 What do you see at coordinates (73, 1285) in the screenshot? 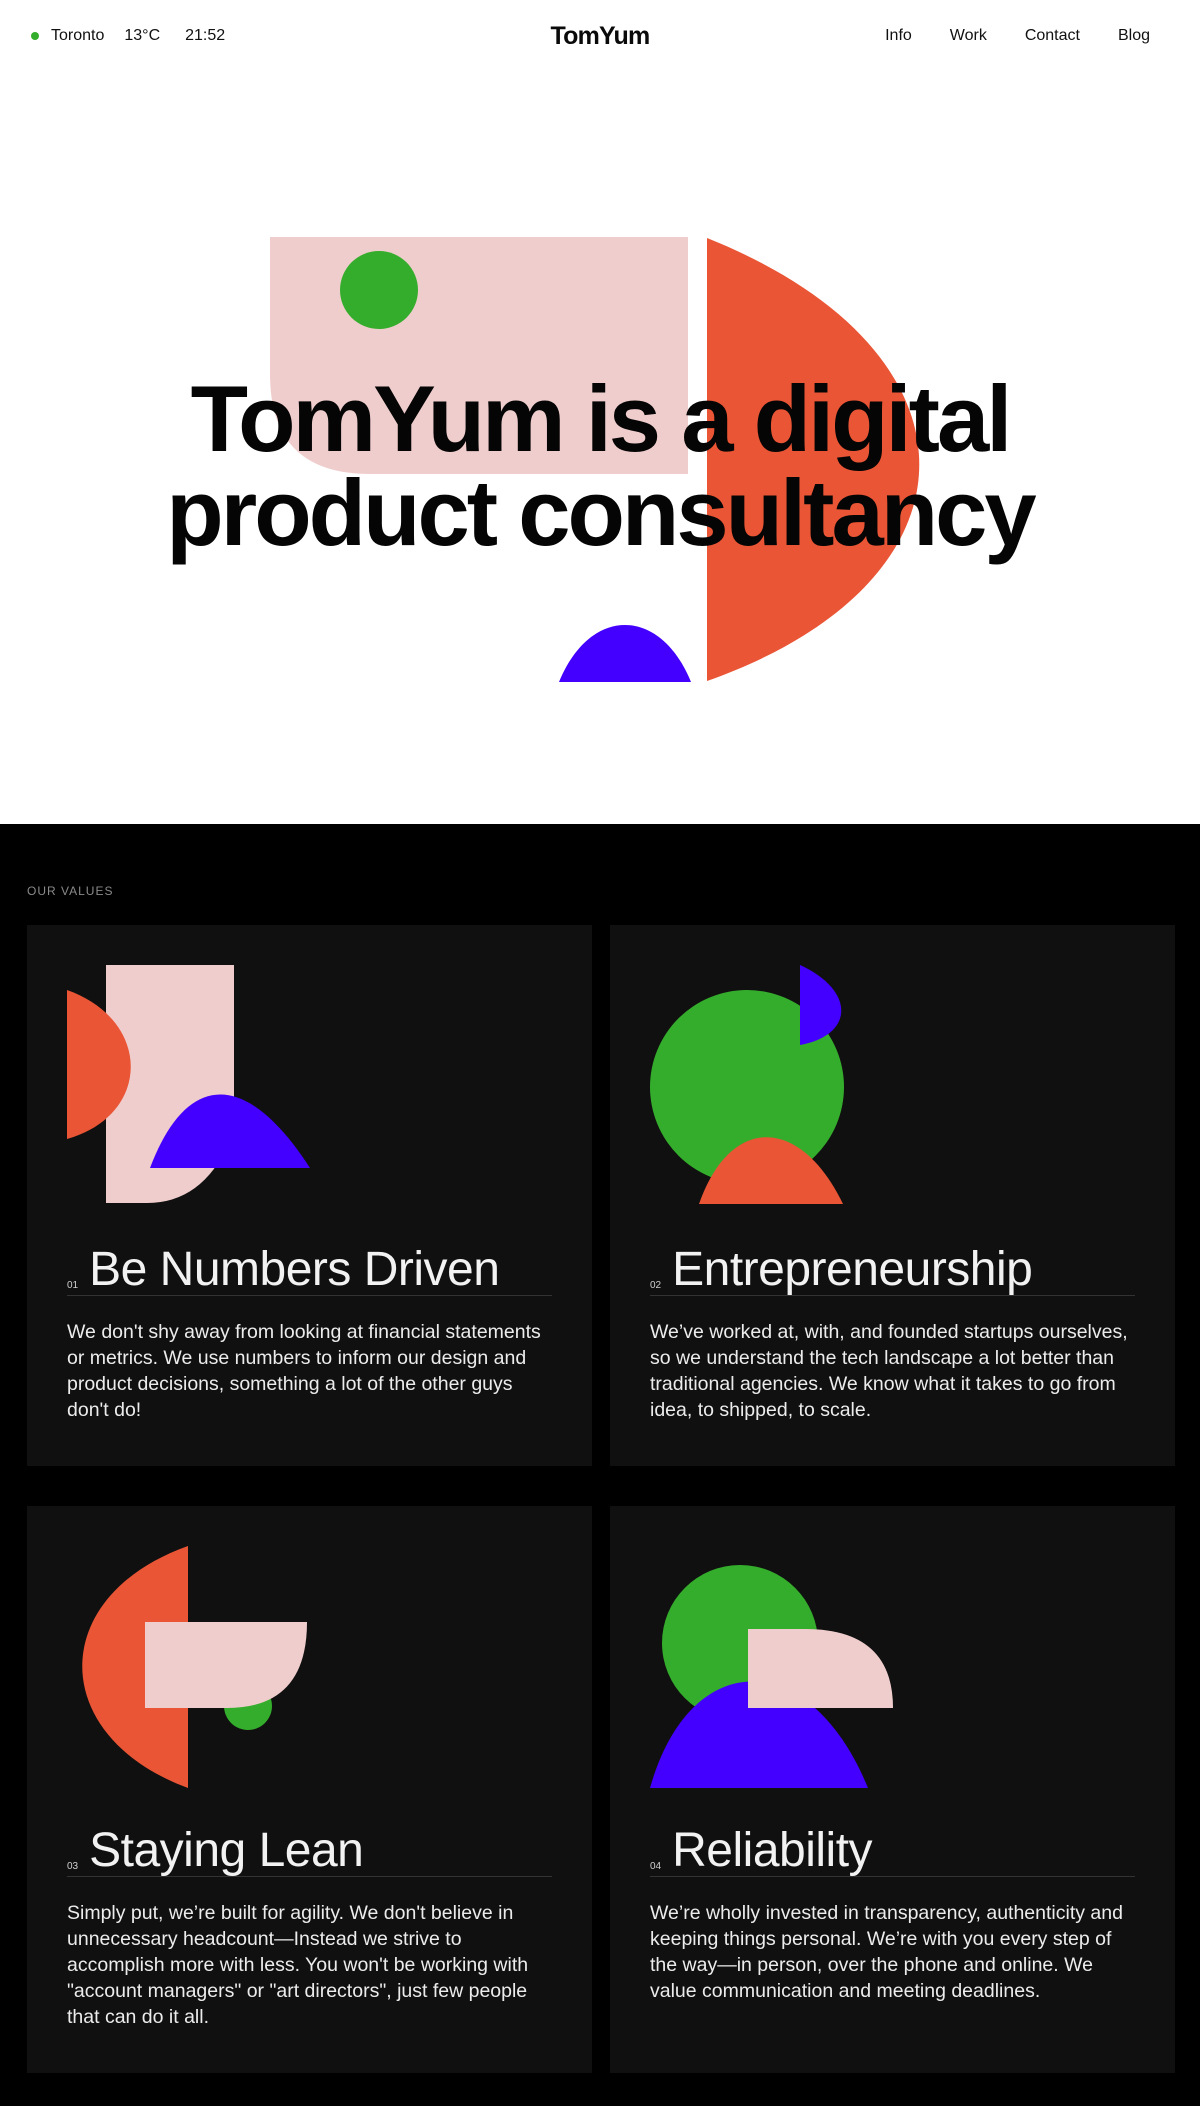
I see `card-1-number: 01` at bounding box center [73, 1285].